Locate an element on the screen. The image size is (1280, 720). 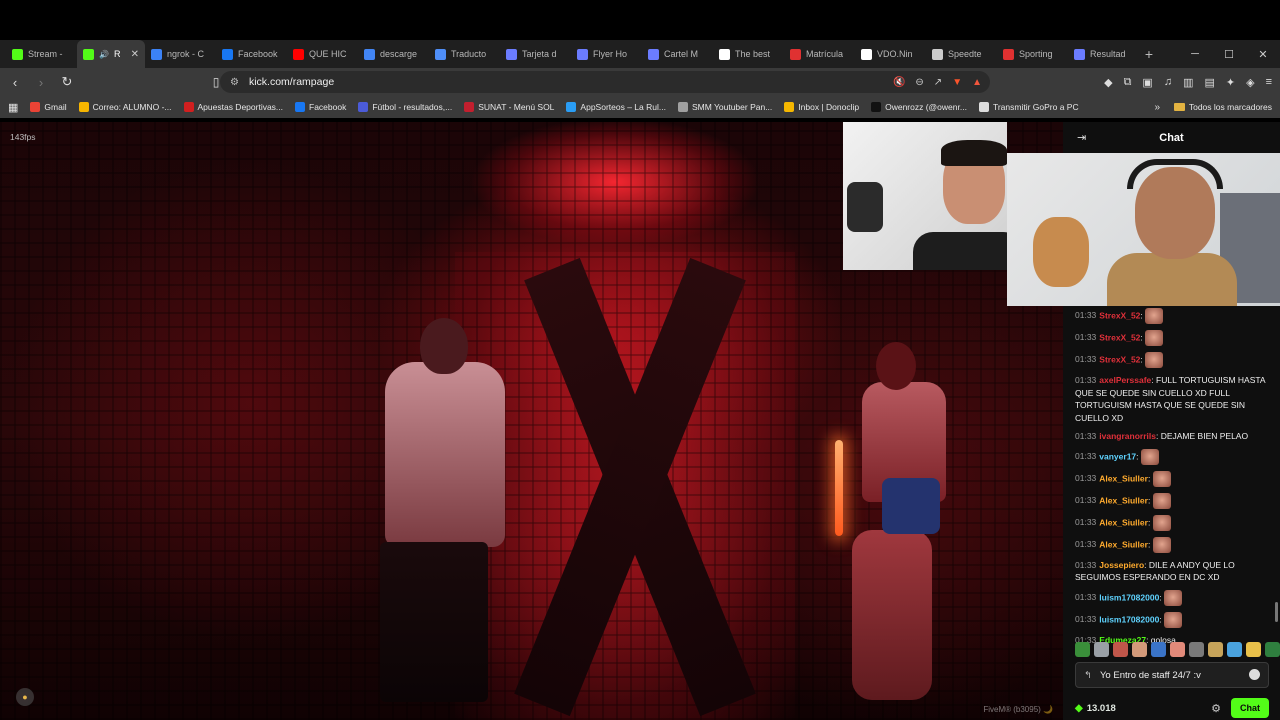
browser-tab: VDO.Nin is located at coordinates (890, 54).